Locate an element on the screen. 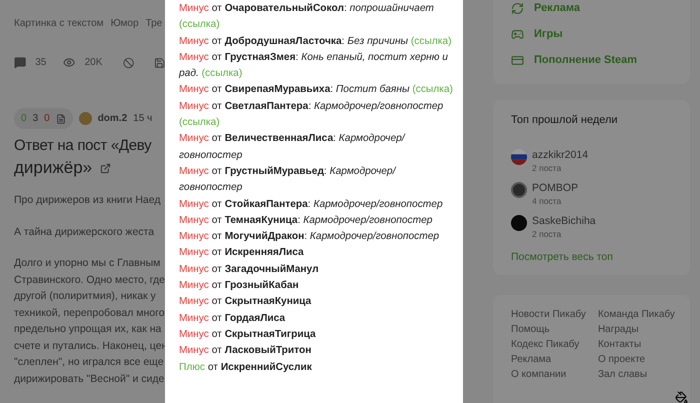  card-title: Топ прошлой недели is located at coordinates (565, 120).